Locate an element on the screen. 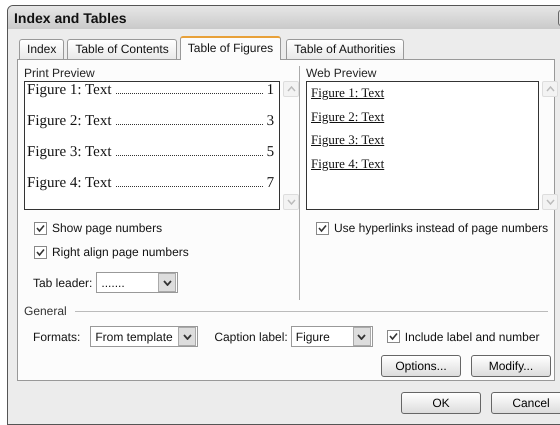 The width and height of the screenshot is (560, 425). window-title: Index and Tables is located at coordinates (70, 18).